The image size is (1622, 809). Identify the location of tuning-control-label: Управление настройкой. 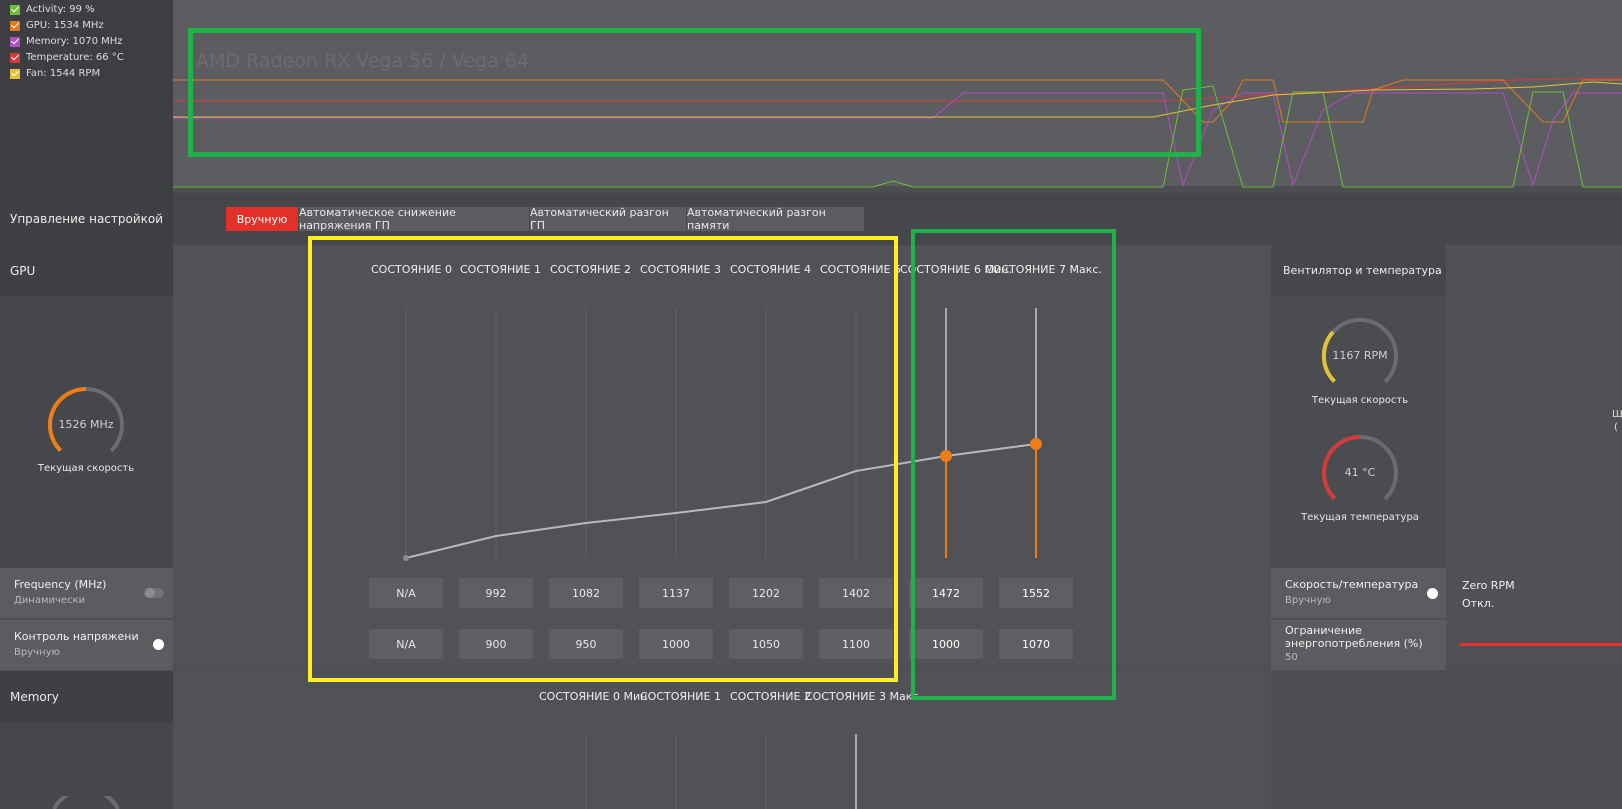
(86, 219).